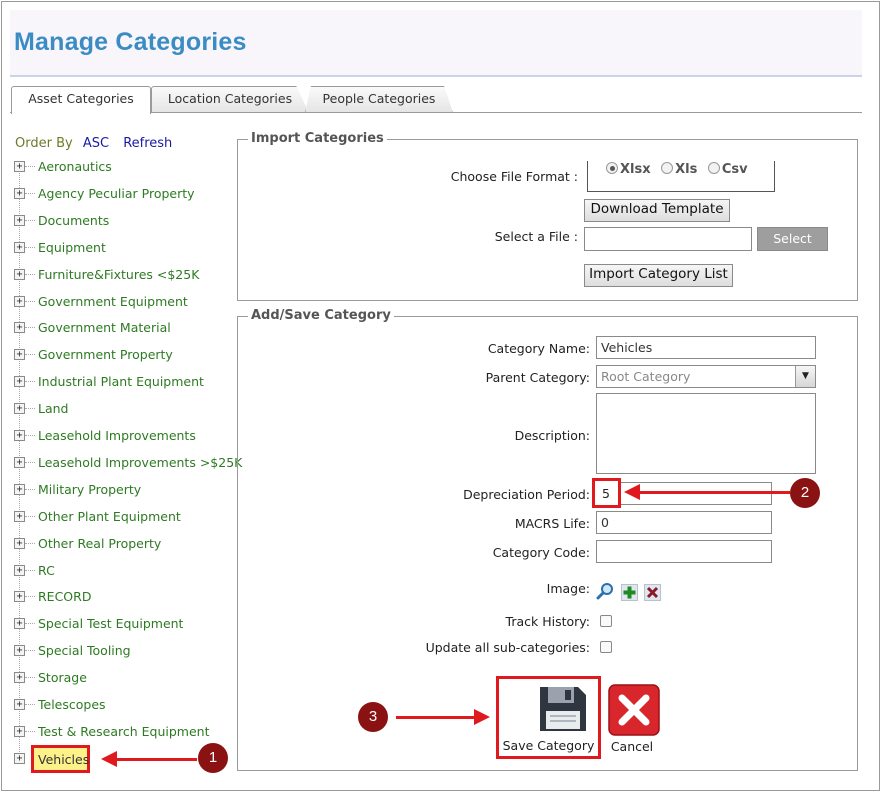 Image resolution: width=881 pixels, height=792 pixels. I want to click on tree-connector-line, so click(30, 516).